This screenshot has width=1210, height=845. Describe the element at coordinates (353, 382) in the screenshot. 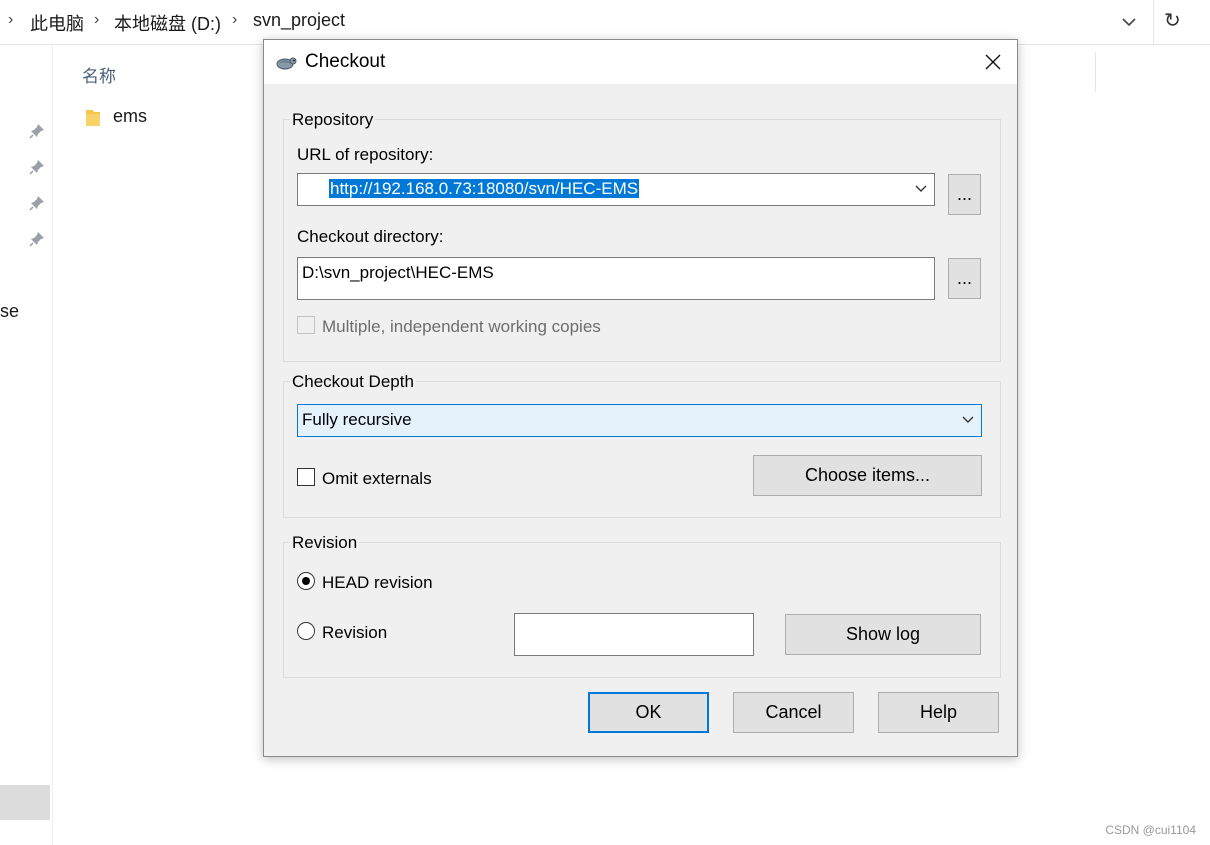

I see `checkout-depth-group-label: Checkout Depth` at that location.